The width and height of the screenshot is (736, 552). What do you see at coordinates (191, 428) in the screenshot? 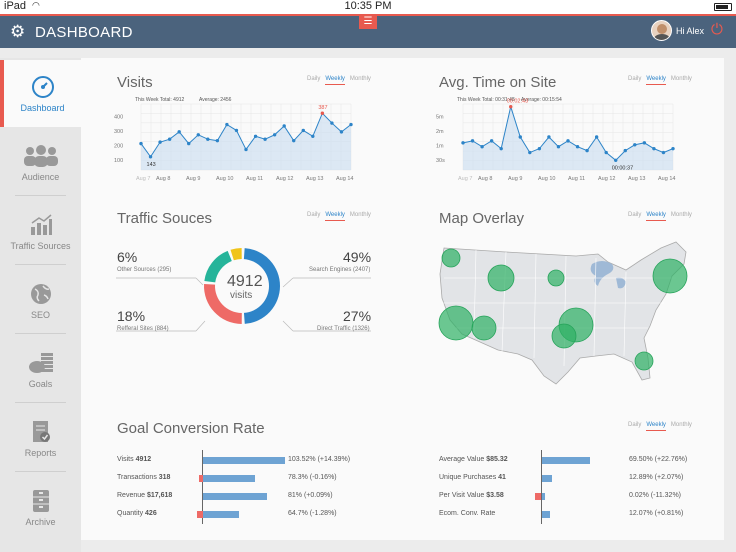
I see `goals-title: Goal Conversion Rate` at bounding box center [191, 428].